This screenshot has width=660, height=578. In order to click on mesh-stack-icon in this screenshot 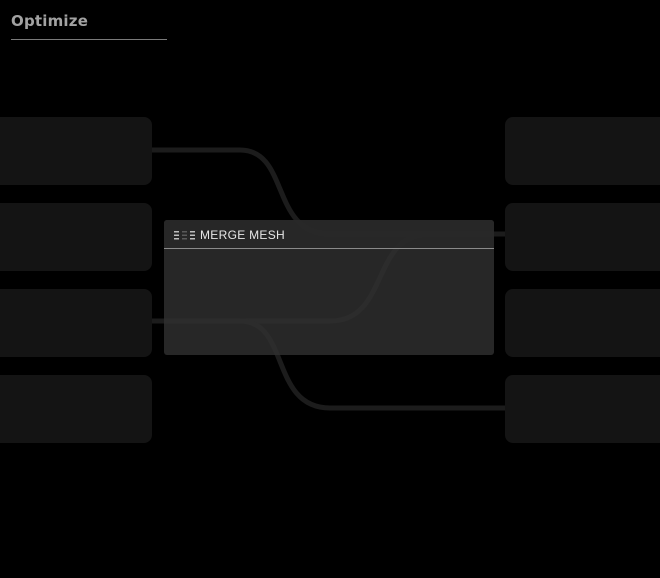, I will do `click(184, 235)`.